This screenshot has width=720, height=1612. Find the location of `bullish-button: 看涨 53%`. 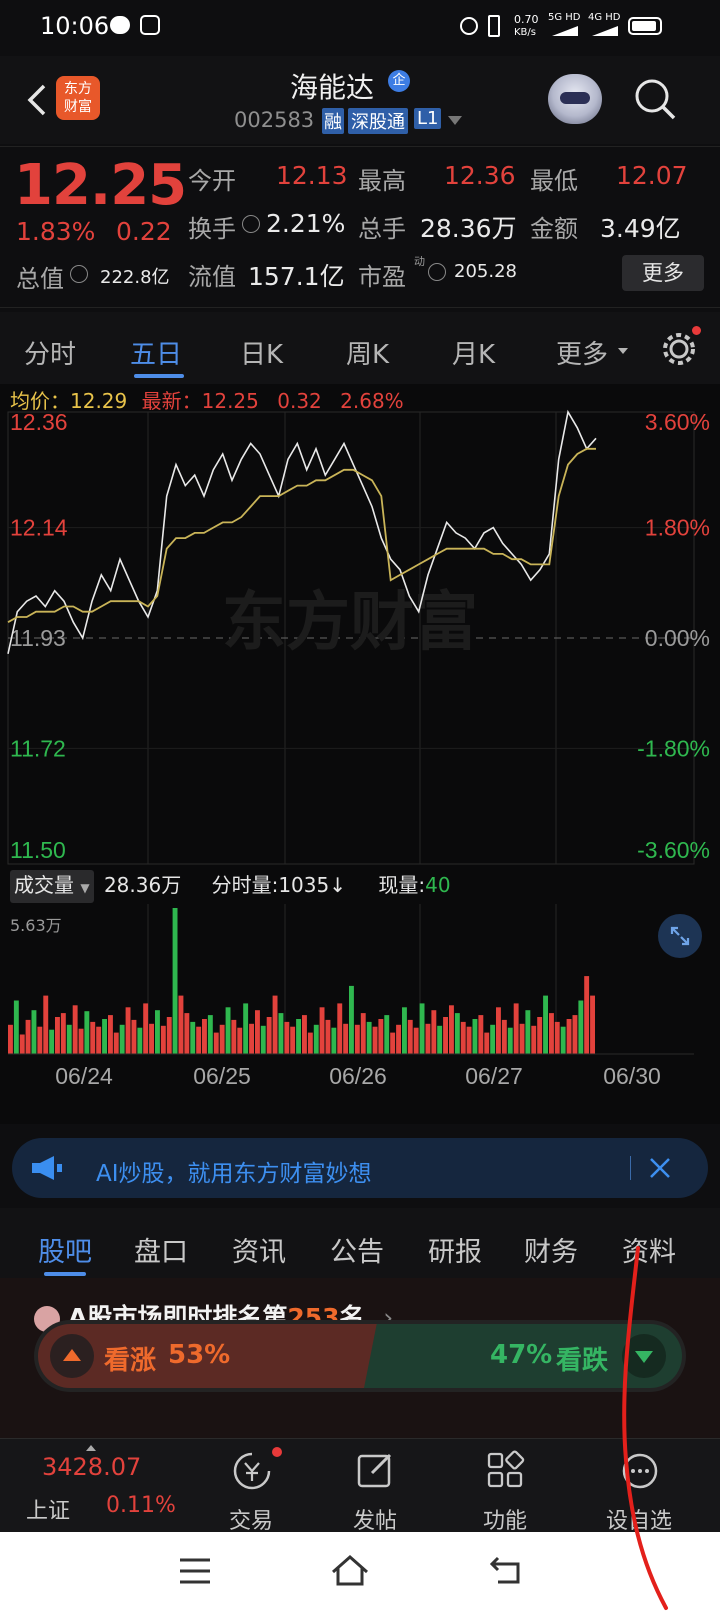

bullish-button: 看涨 53% is located at coordinates (208, 1356).